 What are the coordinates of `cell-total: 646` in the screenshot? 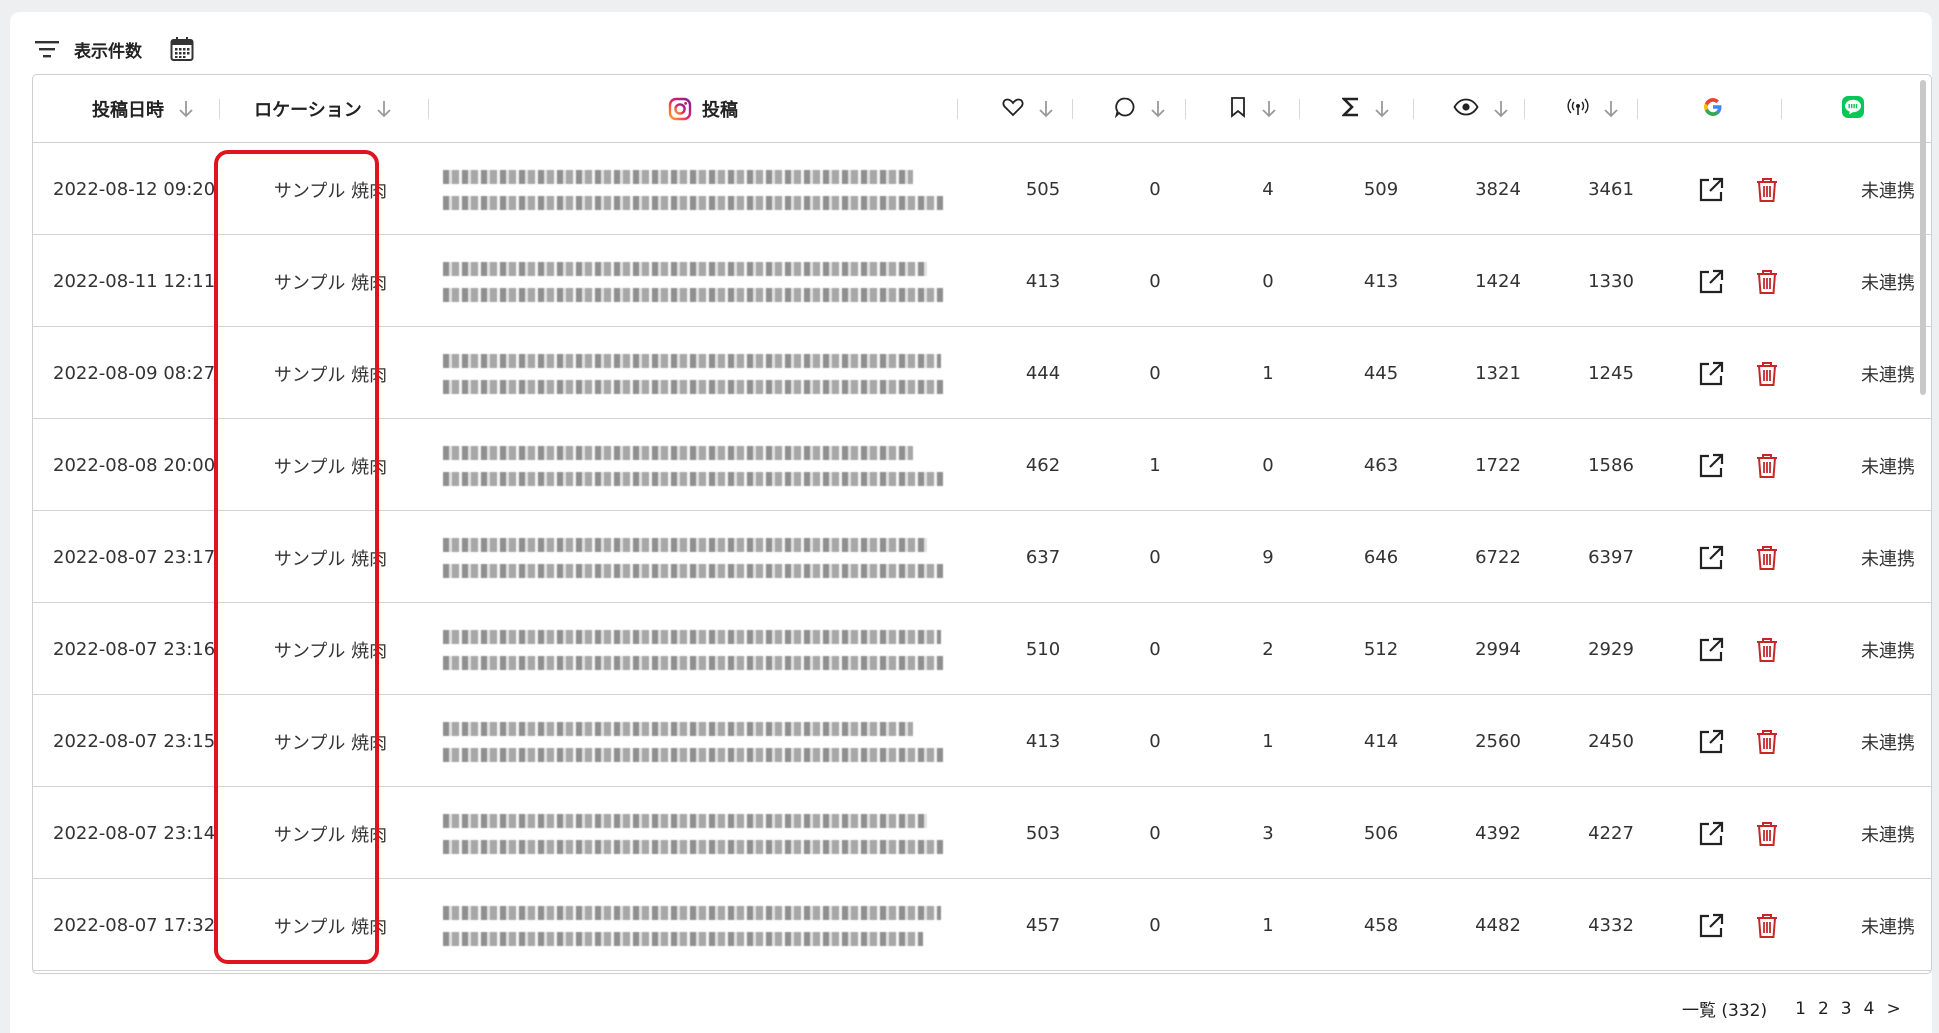 It's located at (1381, 557).